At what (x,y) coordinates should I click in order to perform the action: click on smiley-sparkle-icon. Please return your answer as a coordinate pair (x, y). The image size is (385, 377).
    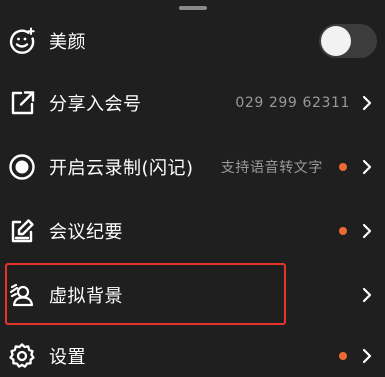
    Looking at the image, I should click on (22, 41).